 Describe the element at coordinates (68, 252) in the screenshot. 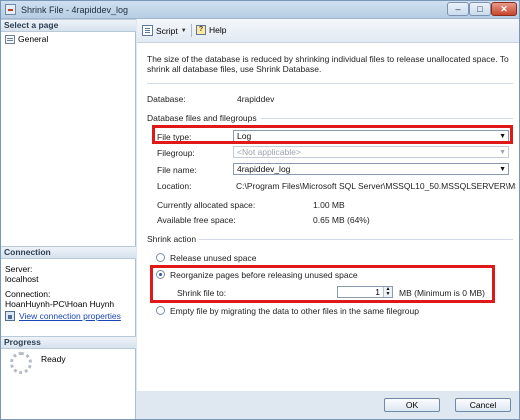

I see `connection-header: Connection` at that location.